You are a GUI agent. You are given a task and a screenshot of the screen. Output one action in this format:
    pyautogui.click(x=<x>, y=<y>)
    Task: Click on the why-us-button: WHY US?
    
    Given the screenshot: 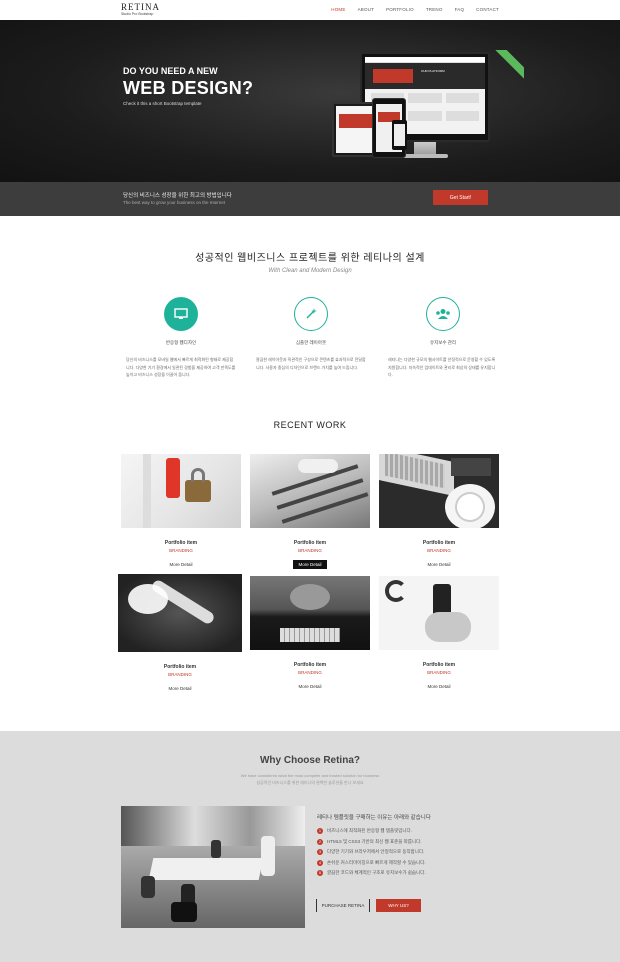 What is the action you would take?
    pyautogui.click(x=398, y=905)
    